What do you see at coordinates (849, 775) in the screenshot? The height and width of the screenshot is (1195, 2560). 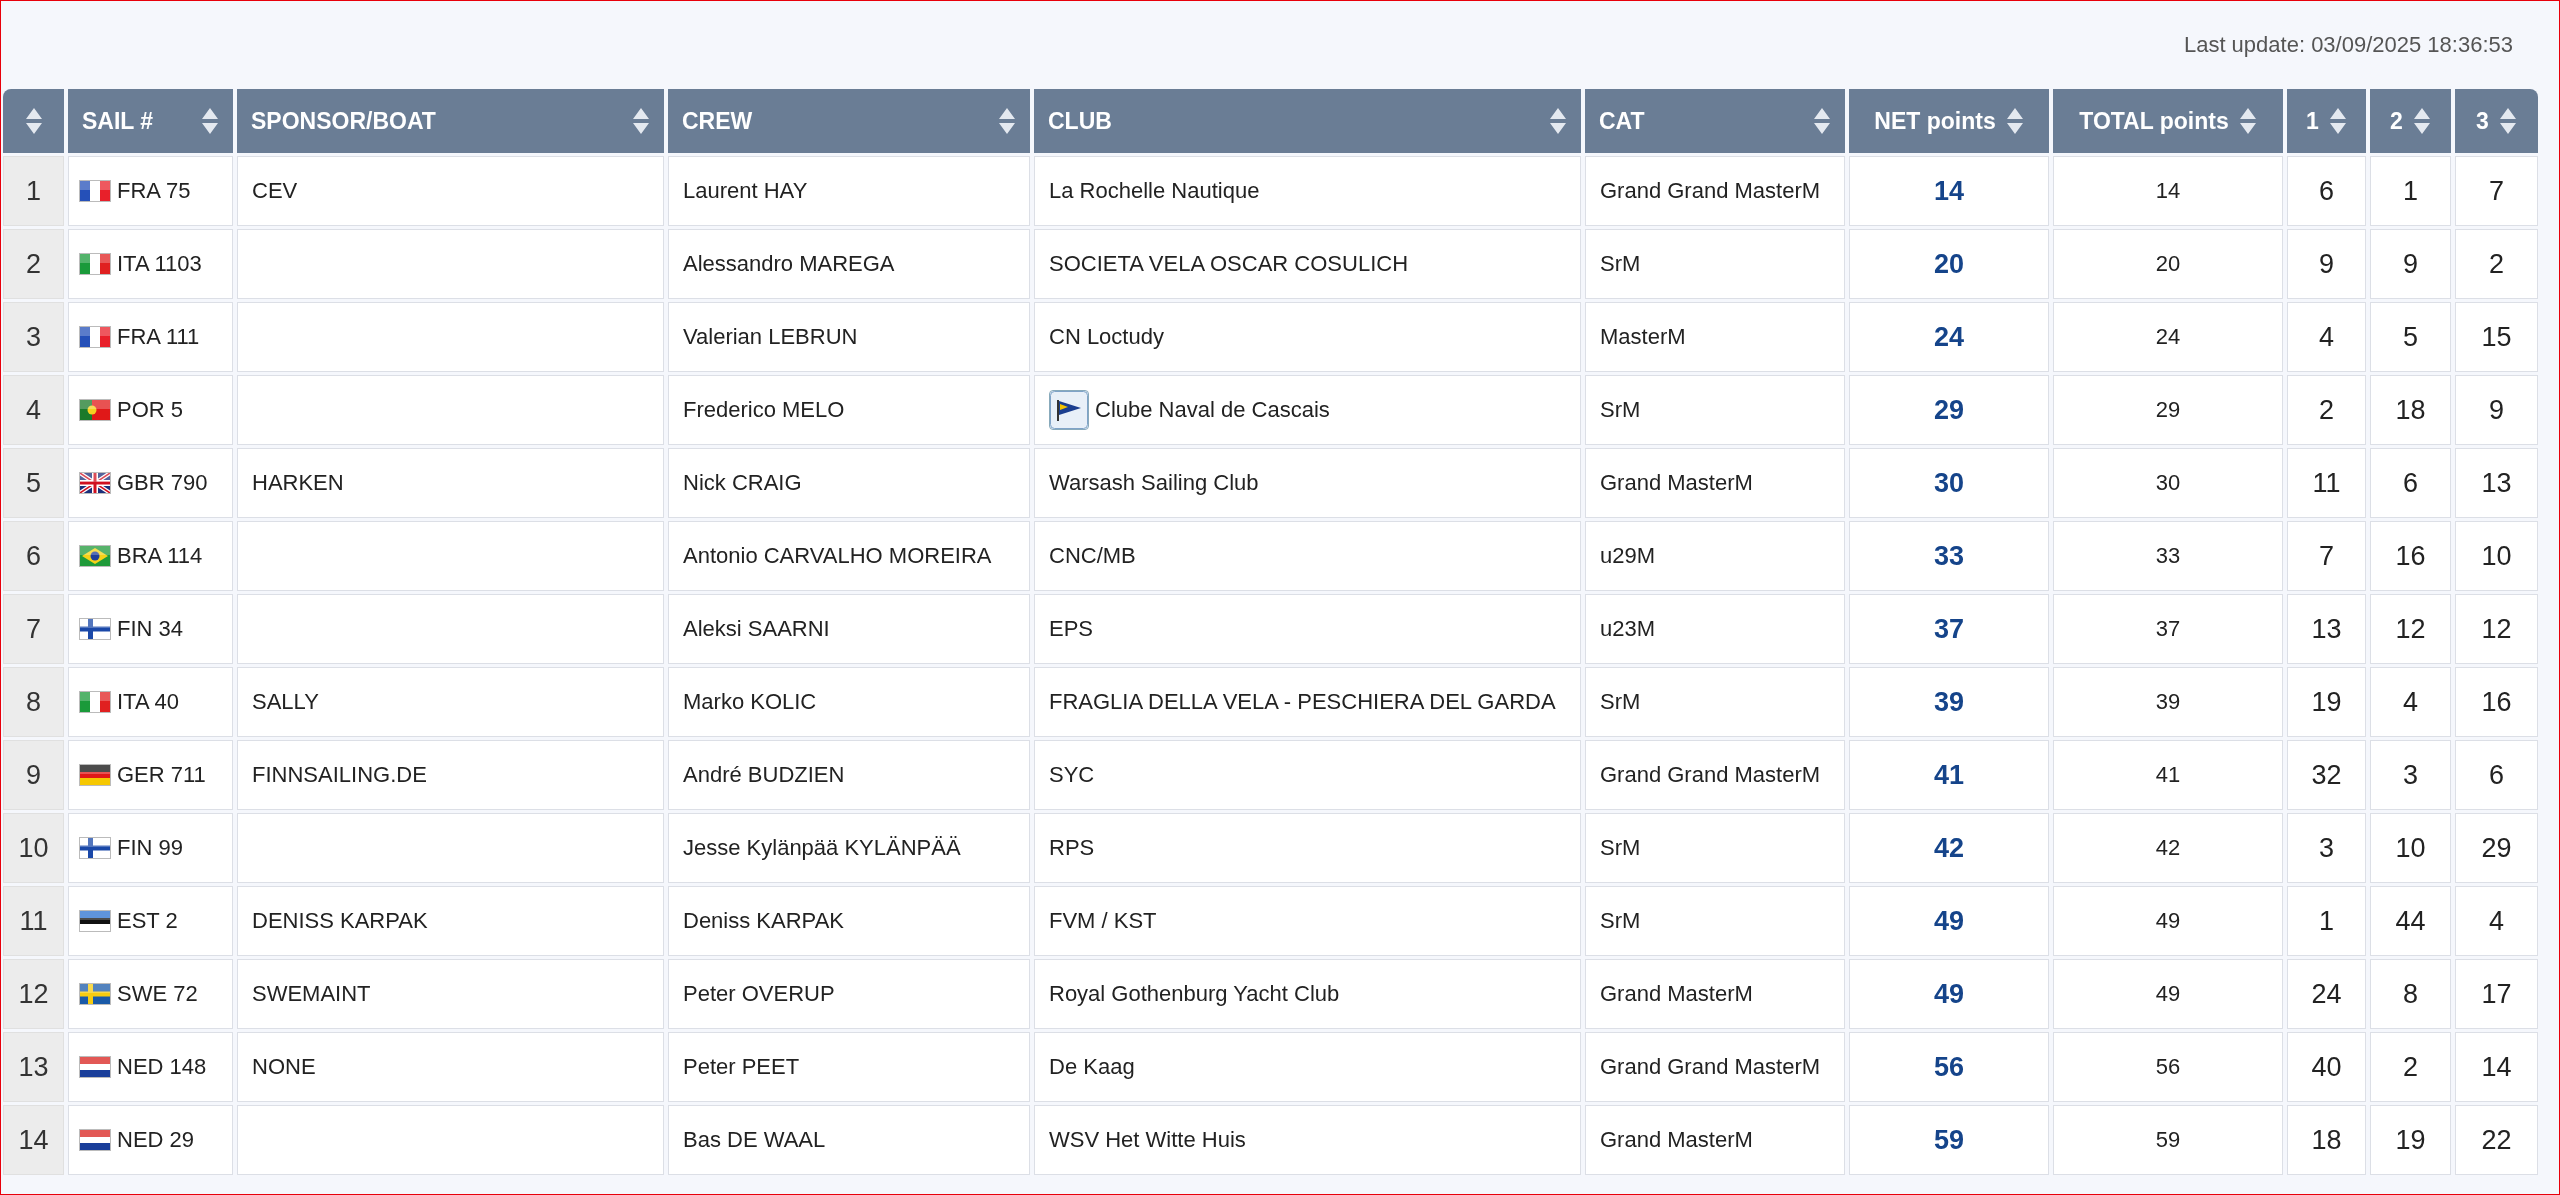 I see `crew-cell: André BUDZIEN` at bounding box center [849, 775].